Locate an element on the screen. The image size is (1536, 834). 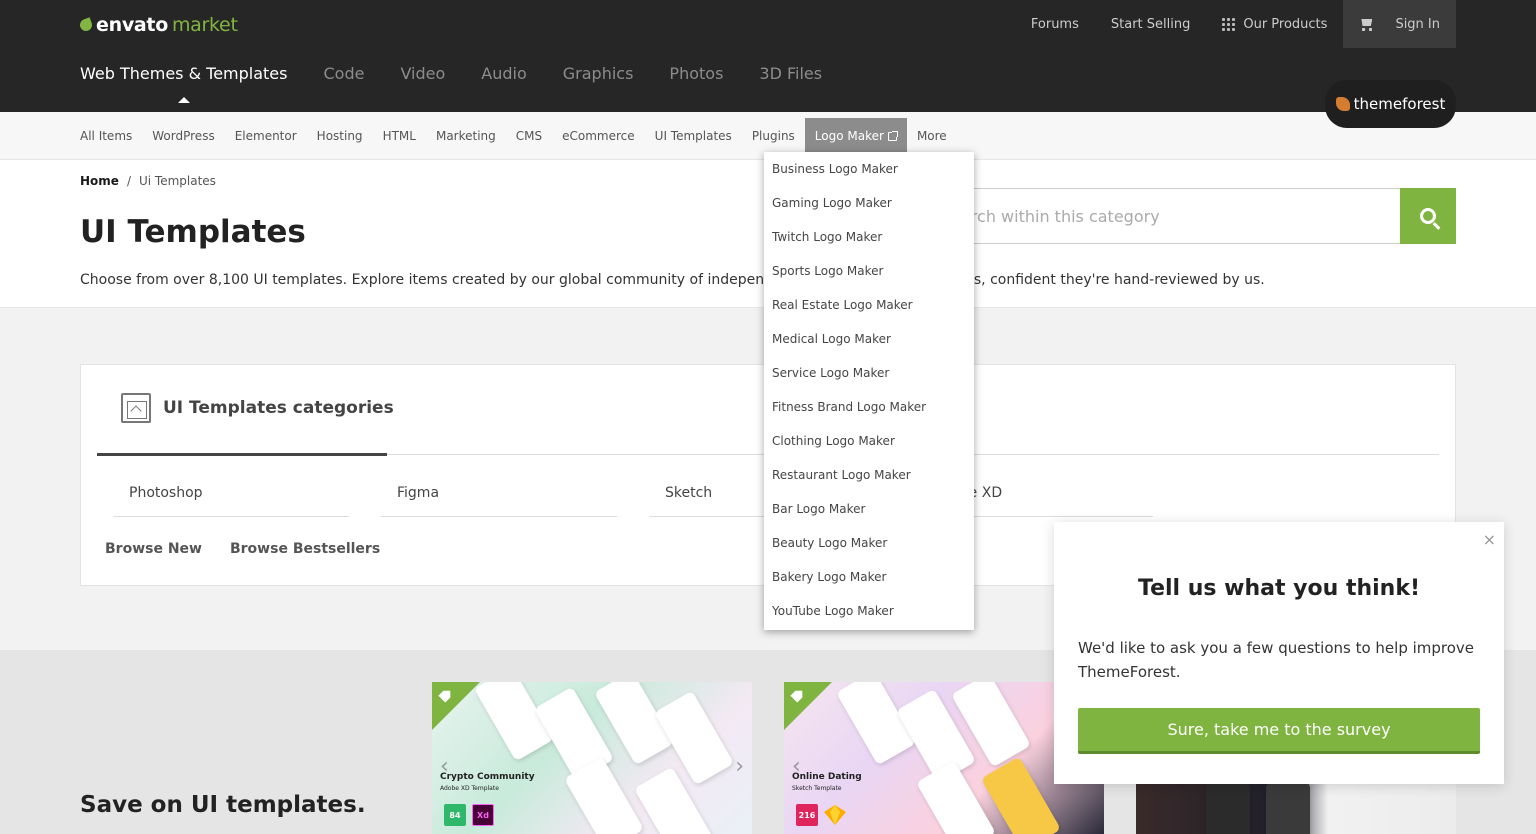
dropdown-item: Sports Logo Maker is located at coordinates (869, 271).